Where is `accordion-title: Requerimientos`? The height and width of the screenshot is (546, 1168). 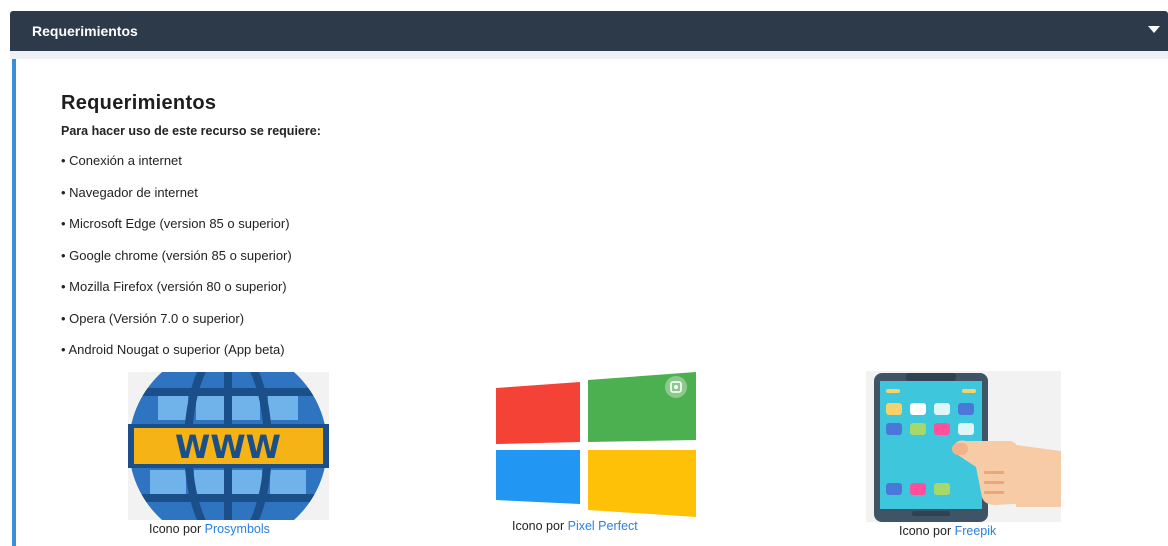 accordion-title: Requerimientos is located at coordinates (85, 31).